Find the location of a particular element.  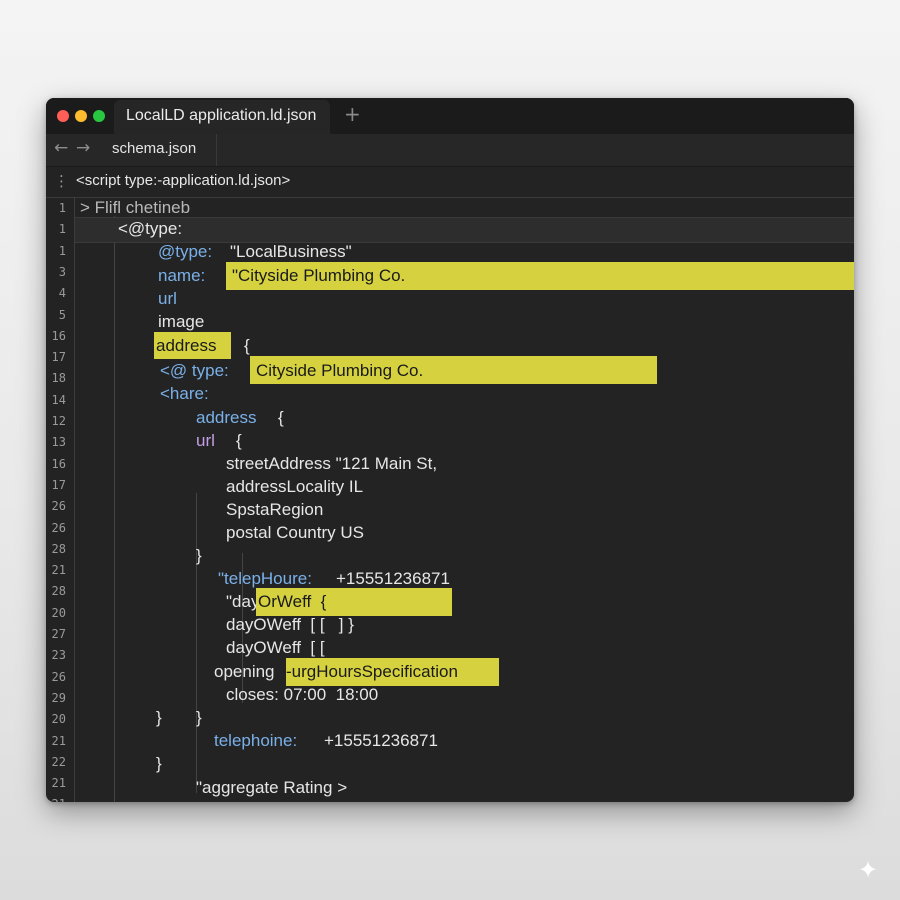

code-line: > Flifl chetineb is located at coordinates (135, 207).